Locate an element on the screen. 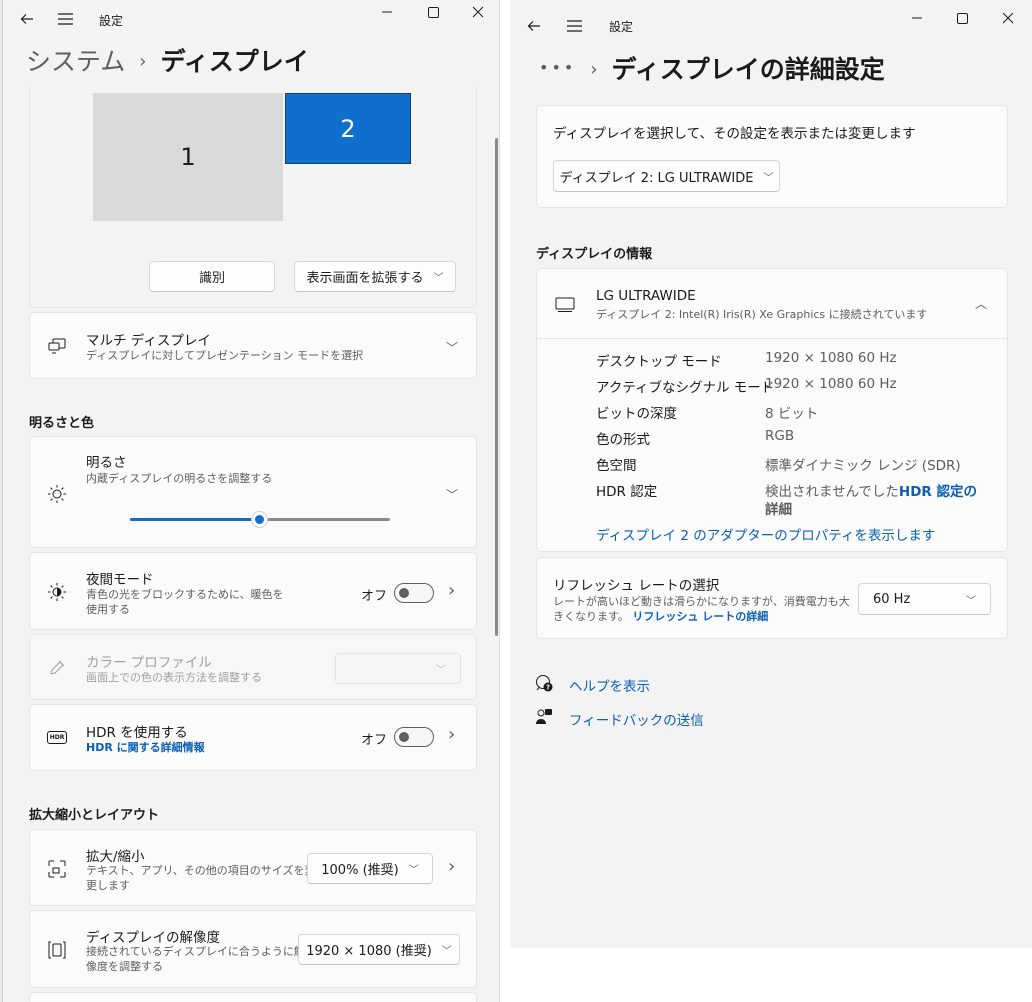 Image resolution: width=1032 pixels, height=1002 pixels. monitor-2-label: 2 is located at coordinates (348, 128).